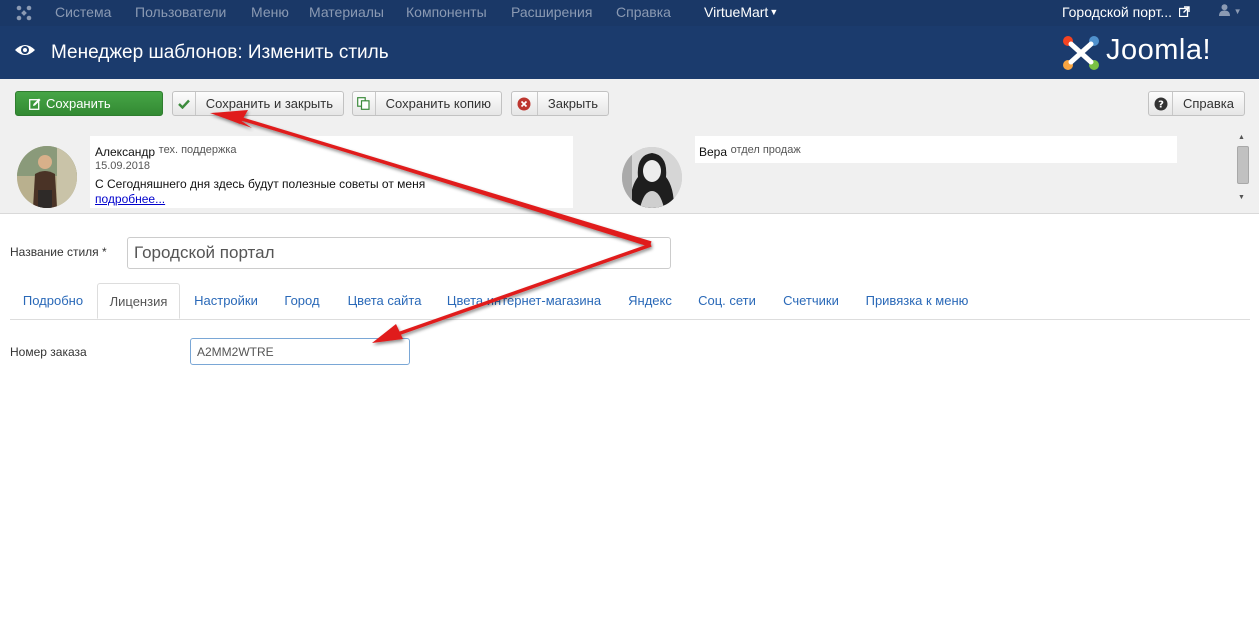  I want to click on menu-users: Пользователи, so click(180, 12).